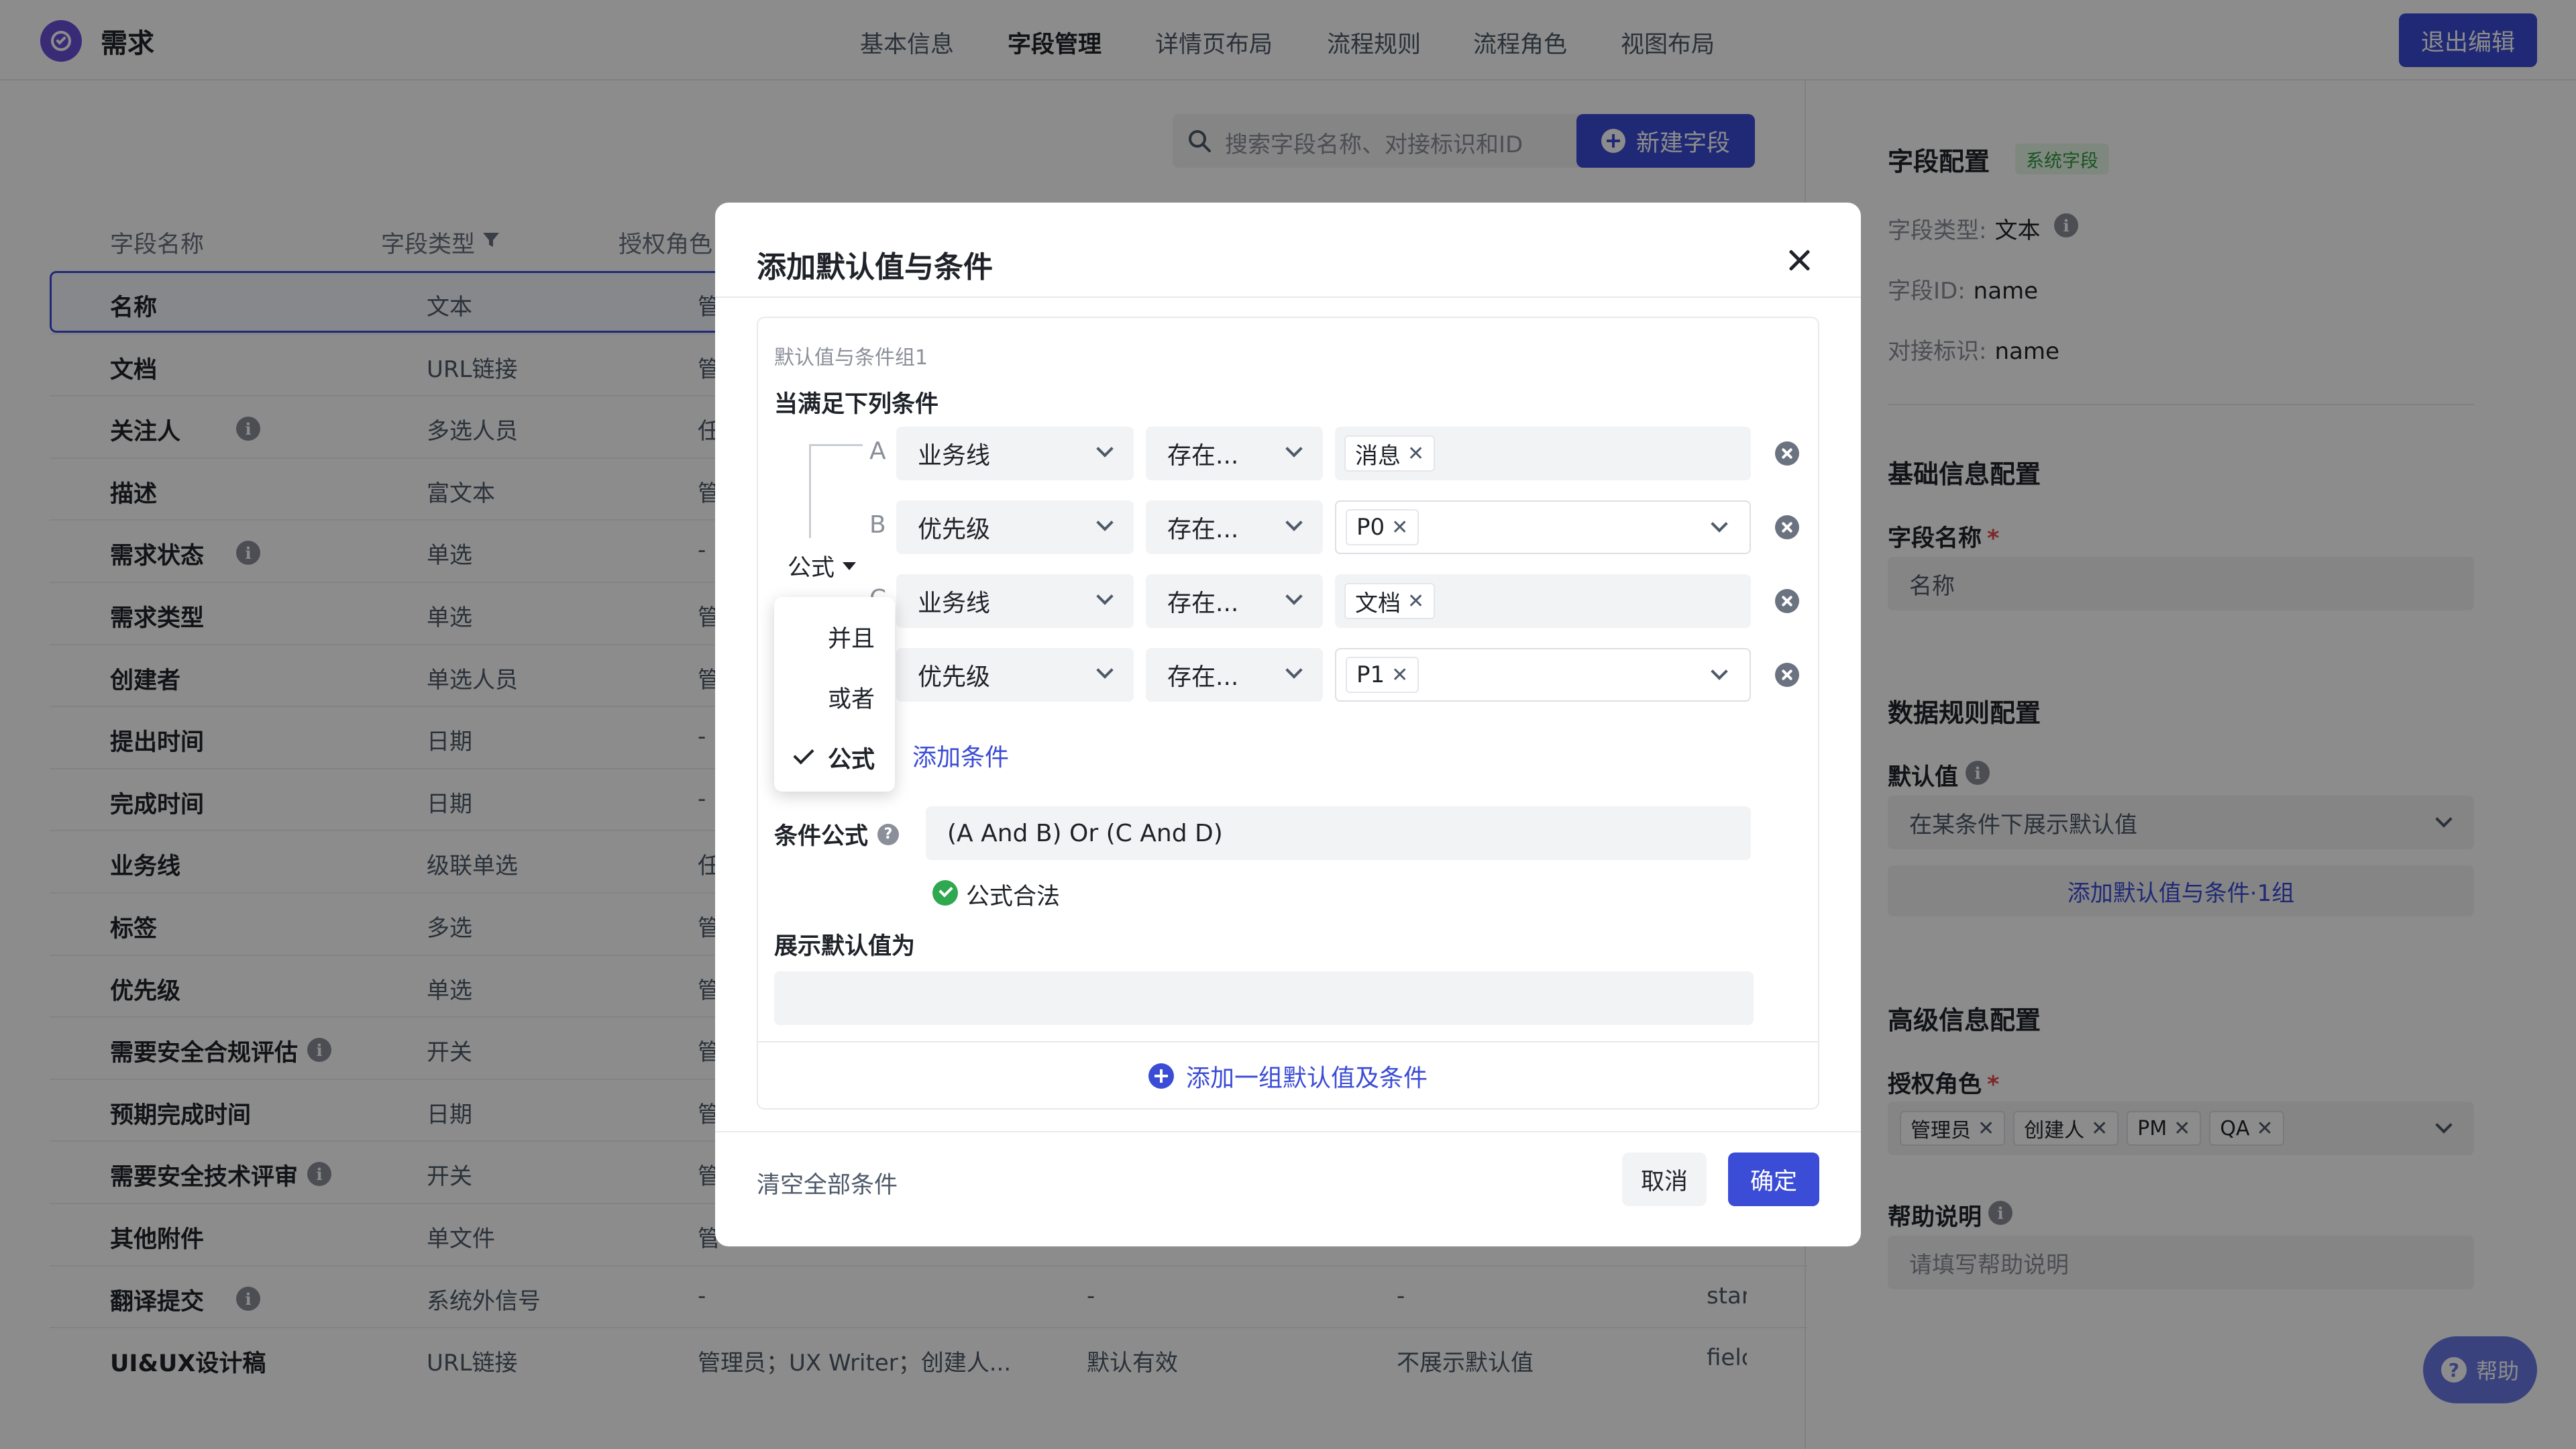  Describe the element at coordinates (1543, 675) in the screenshot. I see `condition-value-input: P1 ✕` at that location.